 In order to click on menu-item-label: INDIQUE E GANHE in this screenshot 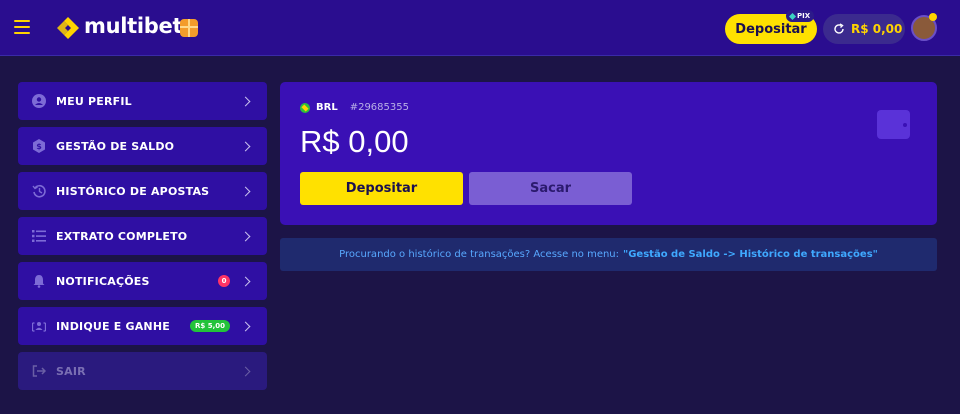, I will do `click(113, 326)`.